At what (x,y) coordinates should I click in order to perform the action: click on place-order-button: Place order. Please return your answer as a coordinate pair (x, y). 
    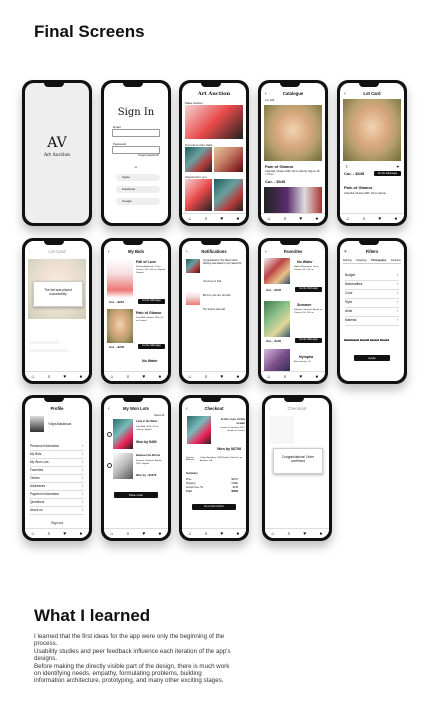
    Looking at the image, I should click on (136, 495).